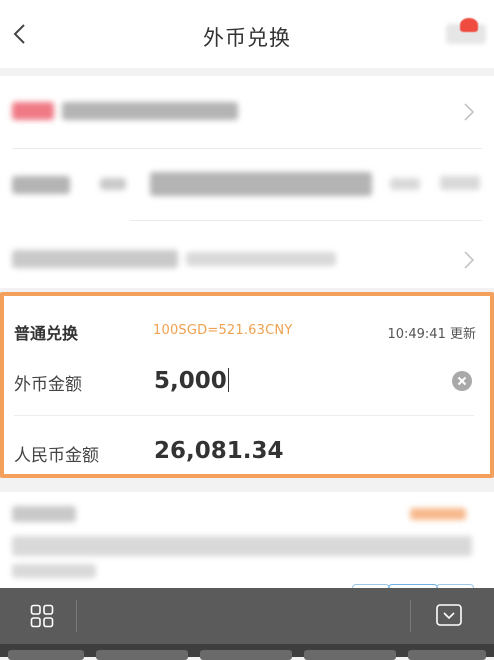 This screenshot has height=660, width=494. I want to click on foreign-amount-input: 5,000, so click(192, 380).